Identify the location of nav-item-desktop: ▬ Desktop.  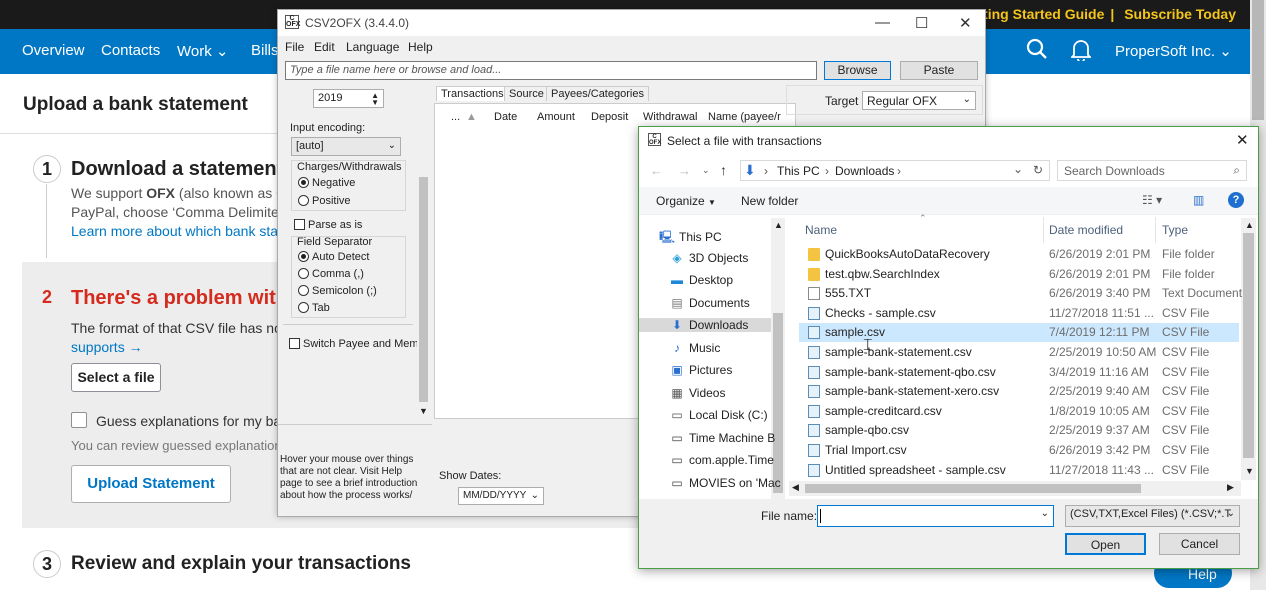
(701, 280).